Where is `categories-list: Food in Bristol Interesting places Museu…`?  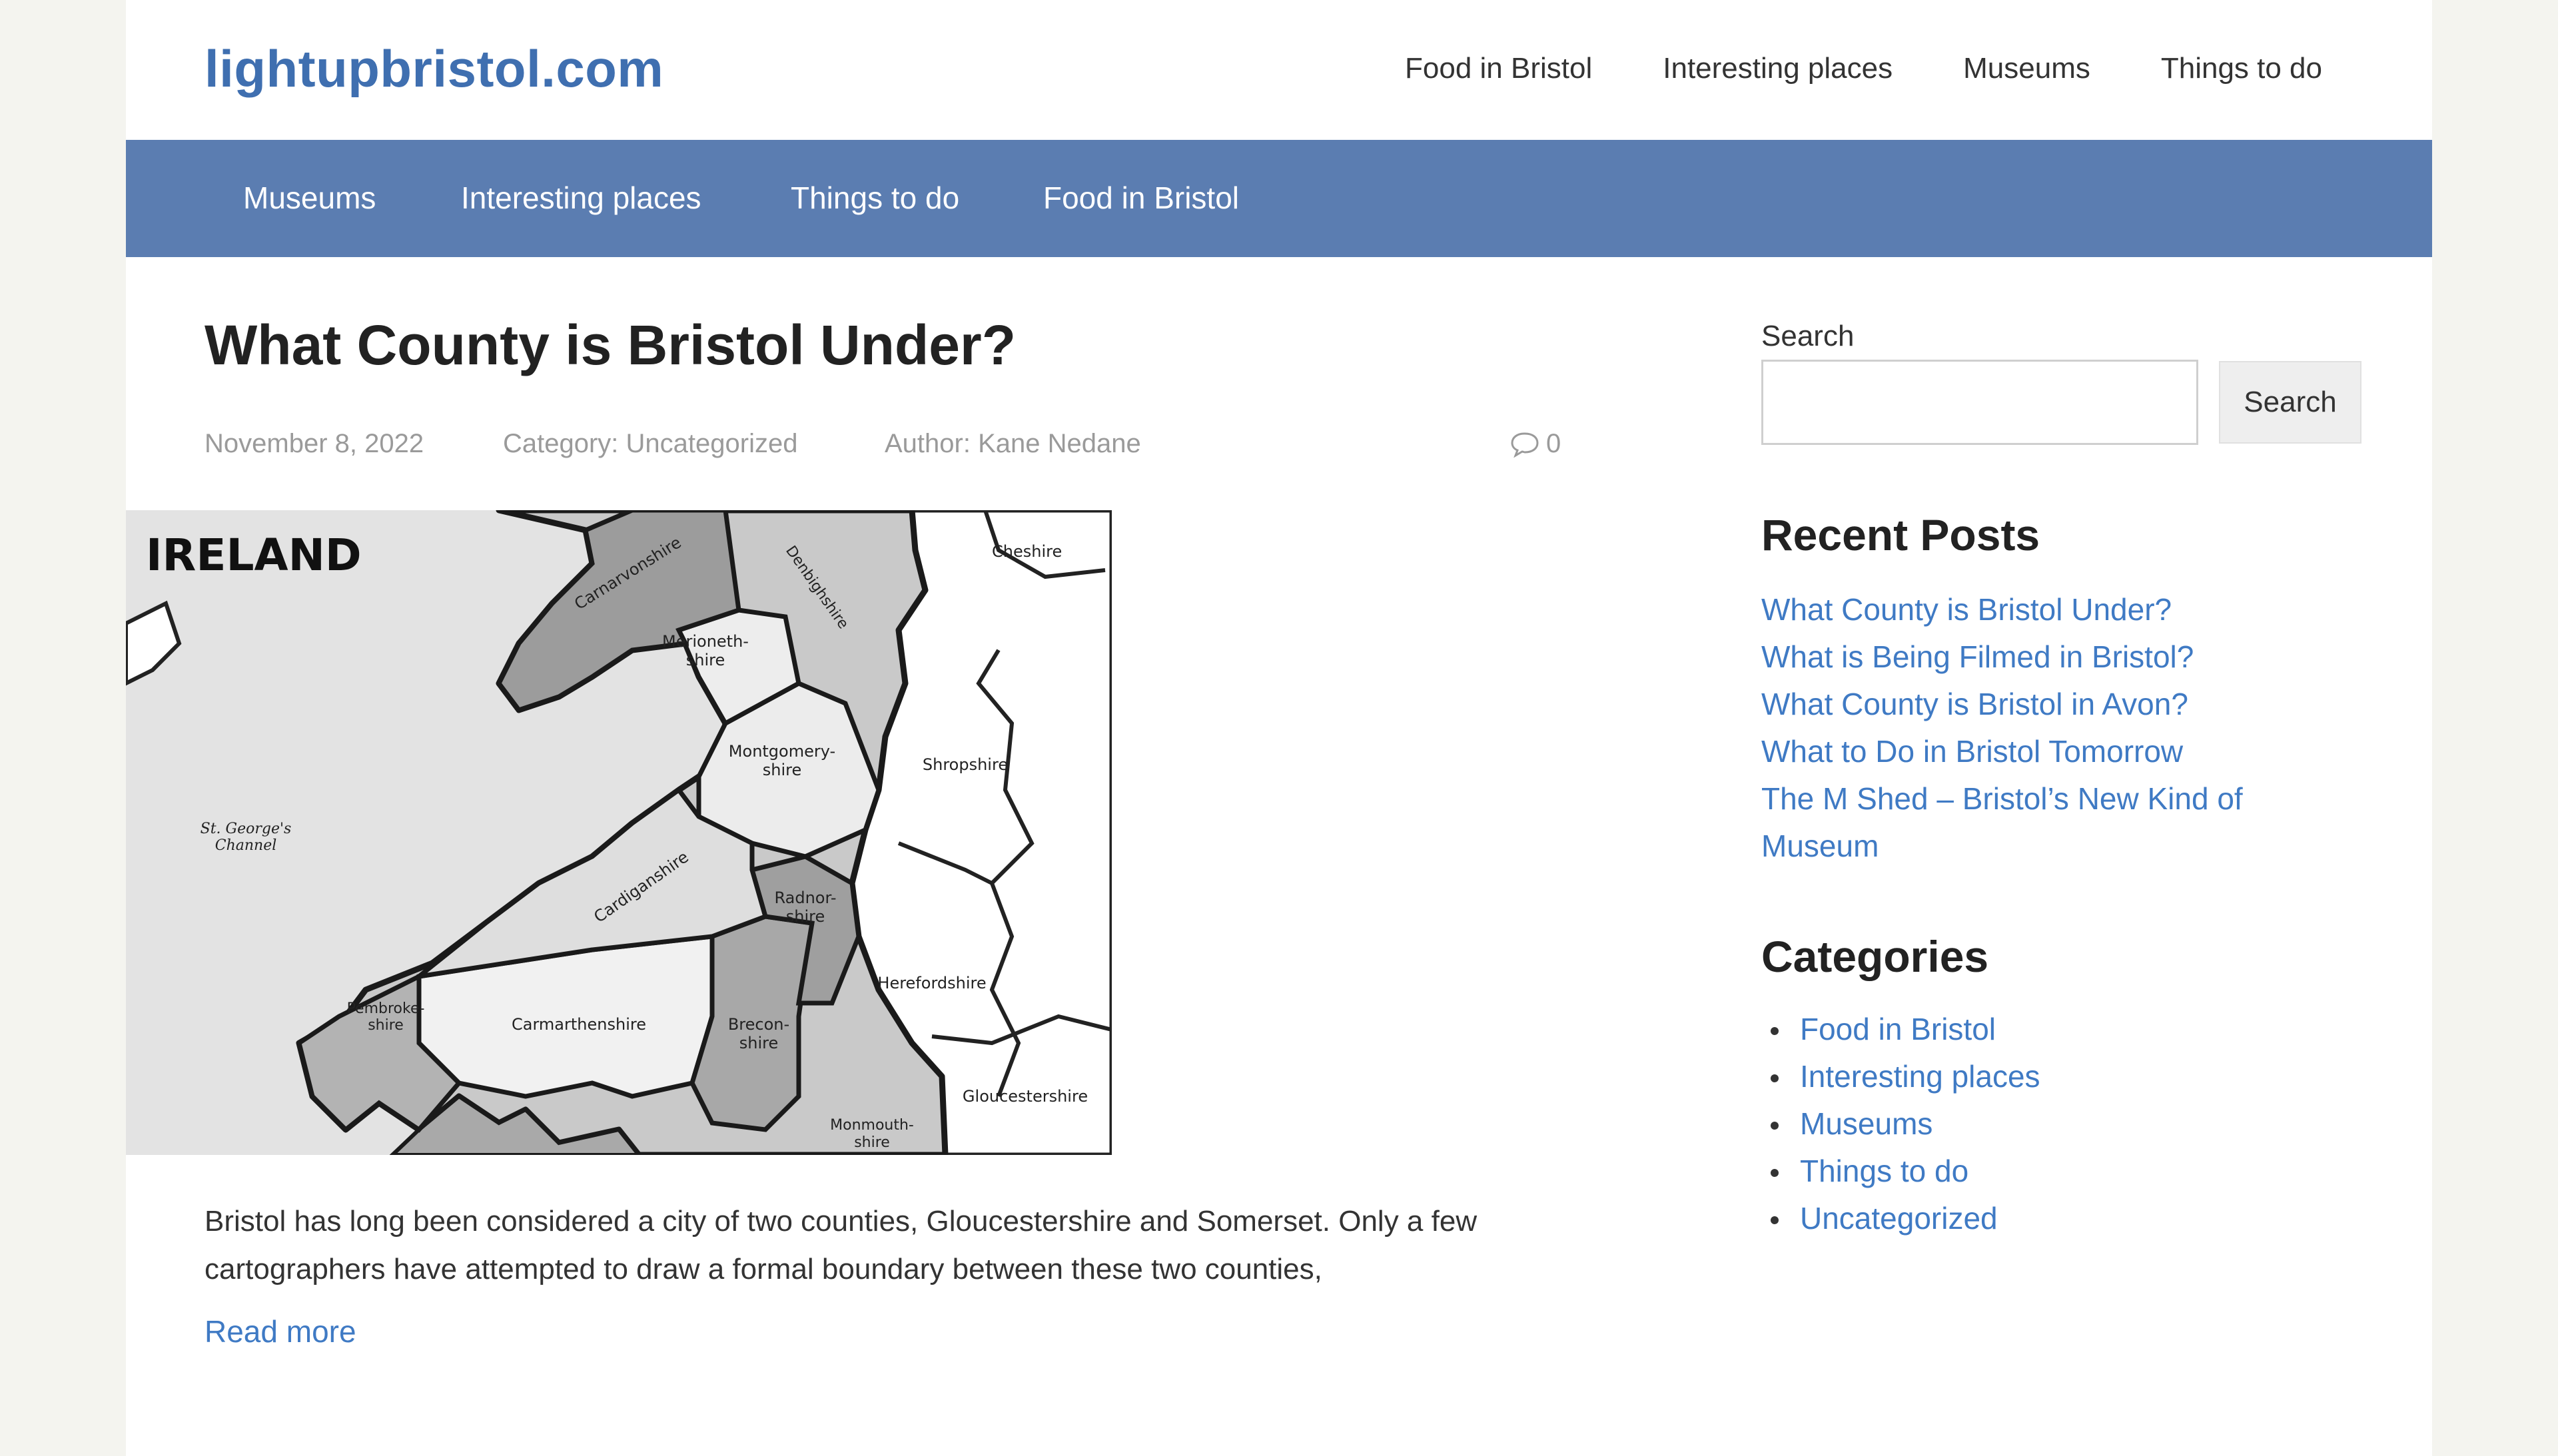
categories-list: Food in Bristol Interesting places Museu… is located at coordinates (1900, 1124).